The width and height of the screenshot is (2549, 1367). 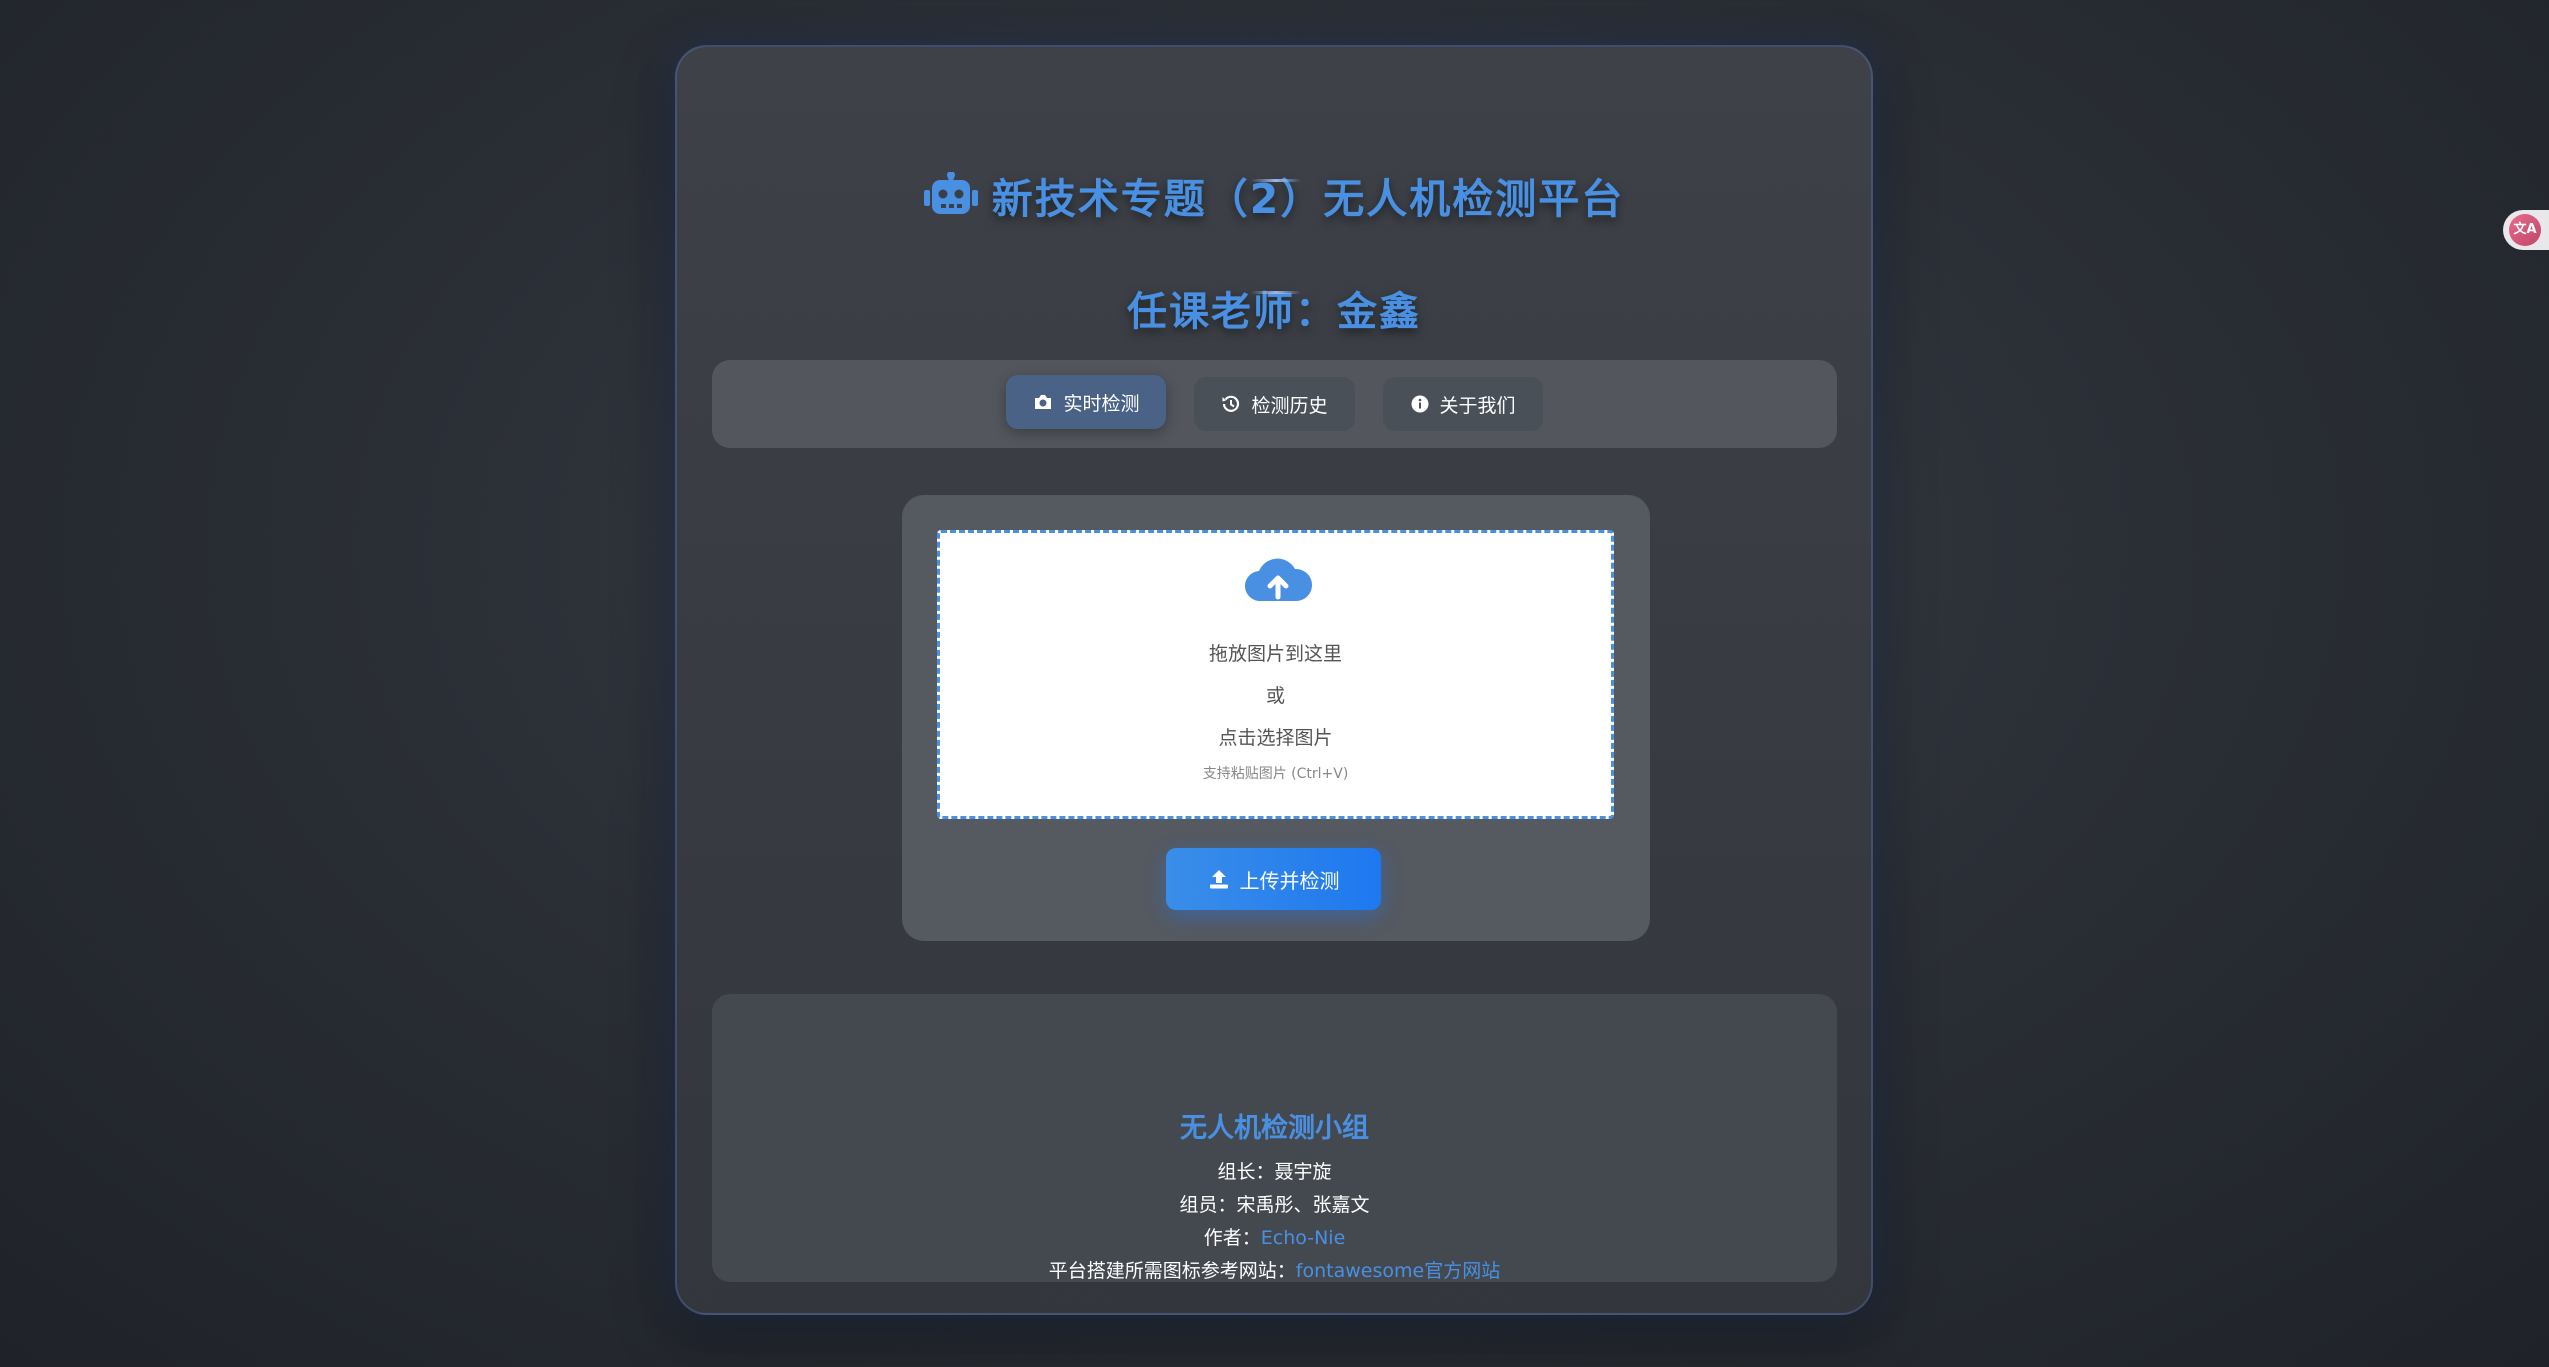 What do you see at coordinates (1274, 1128) in the screenshot?
I see `team-name: 无人机检测小组` at bounding box center [1274, 1128].